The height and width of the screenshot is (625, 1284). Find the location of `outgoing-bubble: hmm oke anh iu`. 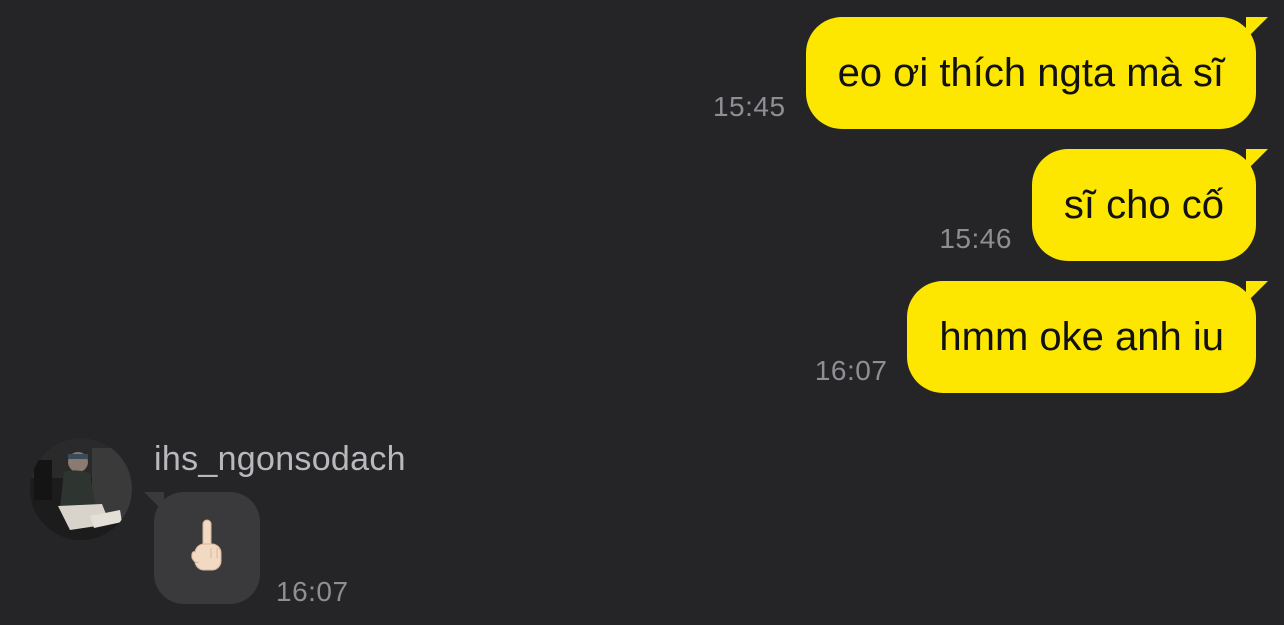

outgoing-bubble: hmm oke anh iu is located at coordinates (1087, 337).